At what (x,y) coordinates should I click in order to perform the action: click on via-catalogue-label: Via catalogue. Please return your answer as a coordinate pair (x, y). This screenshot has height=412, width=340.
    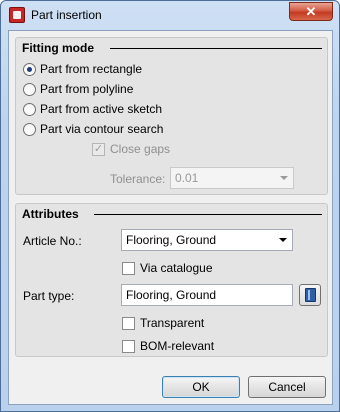
    Looking at the image, I should click on (176, 268).